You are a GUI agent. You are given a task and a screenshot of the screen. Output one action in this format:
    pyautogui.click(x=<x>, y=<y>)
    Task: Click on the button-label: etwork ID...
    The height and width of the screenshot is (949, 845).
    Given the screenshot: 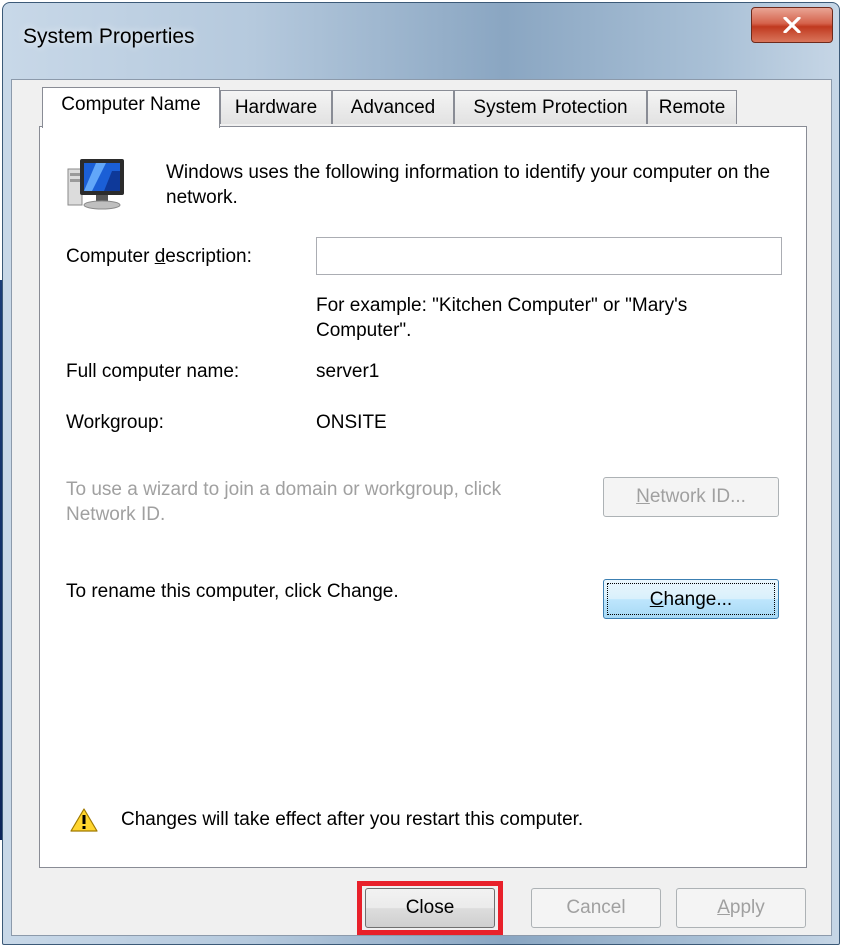 What is the action you would take?
    pyautogui.click(x=697, y=496)
    